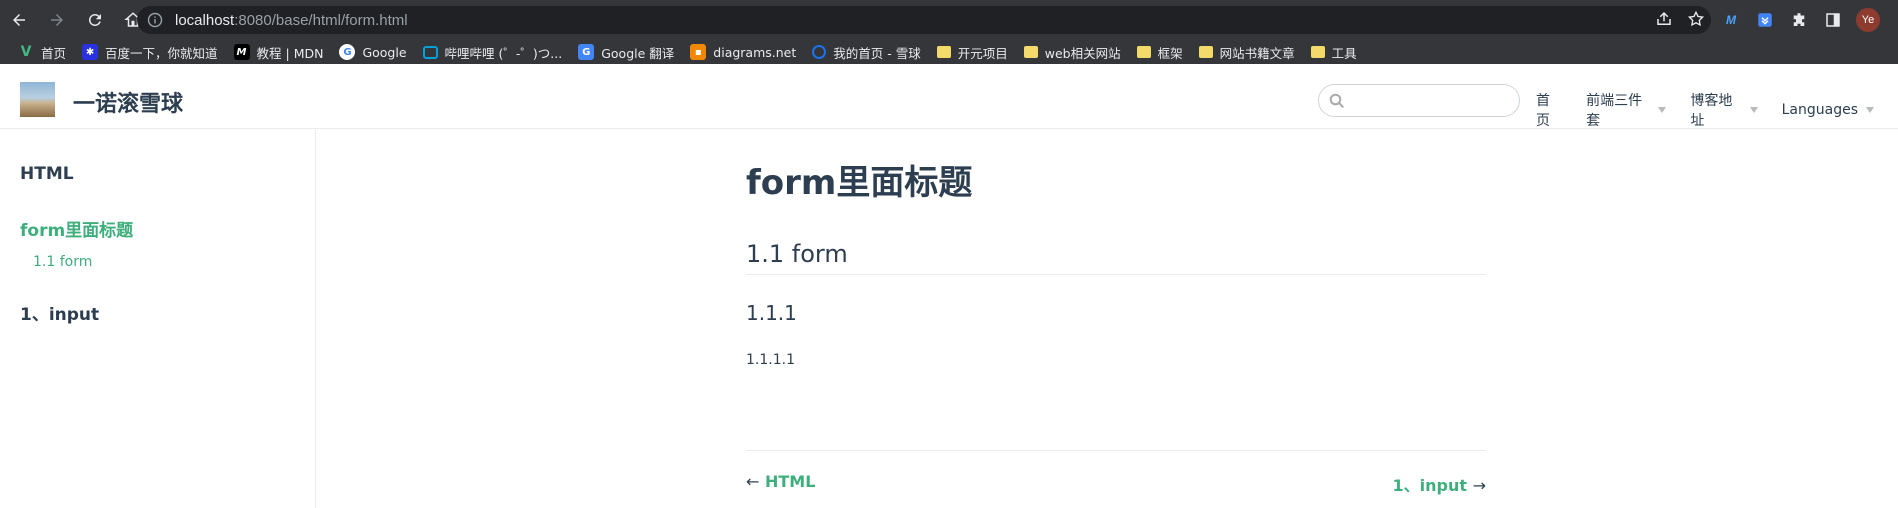  I want to click on sidebar-group-input: 1、input, so click(59, 312).